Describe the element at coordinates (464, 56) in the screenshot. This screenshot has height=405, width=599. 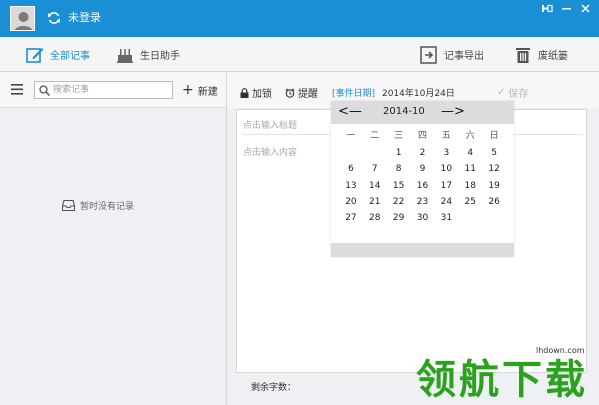
I see `tab-export-label: 记事导出` at that location.